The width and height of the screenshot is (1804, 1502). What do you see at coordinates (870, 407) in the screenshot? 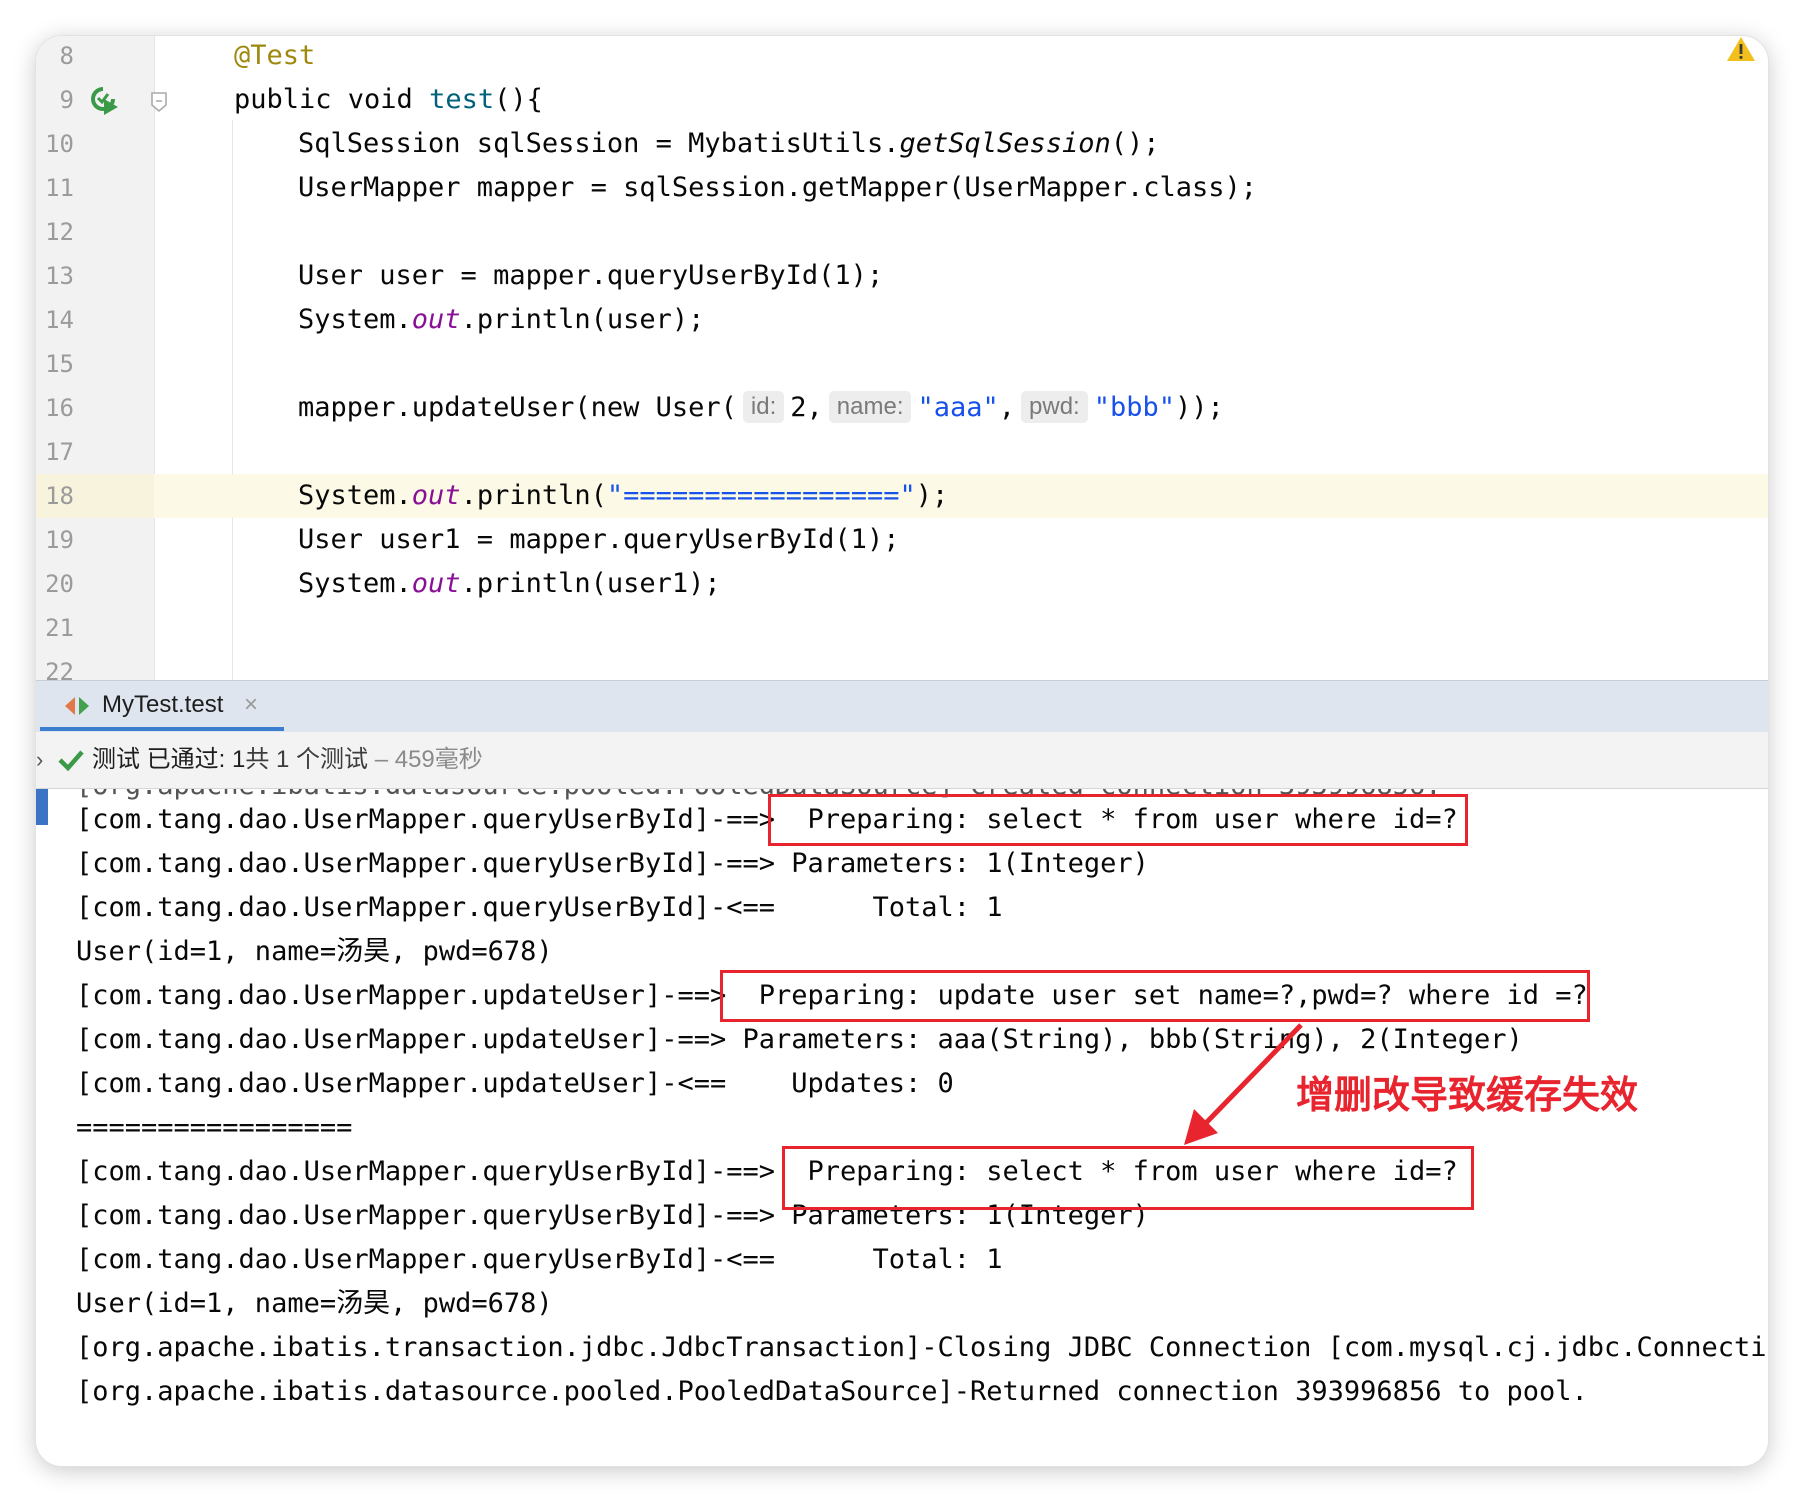
I see `parameter-hint: name:` at bounding box center [870, 407].